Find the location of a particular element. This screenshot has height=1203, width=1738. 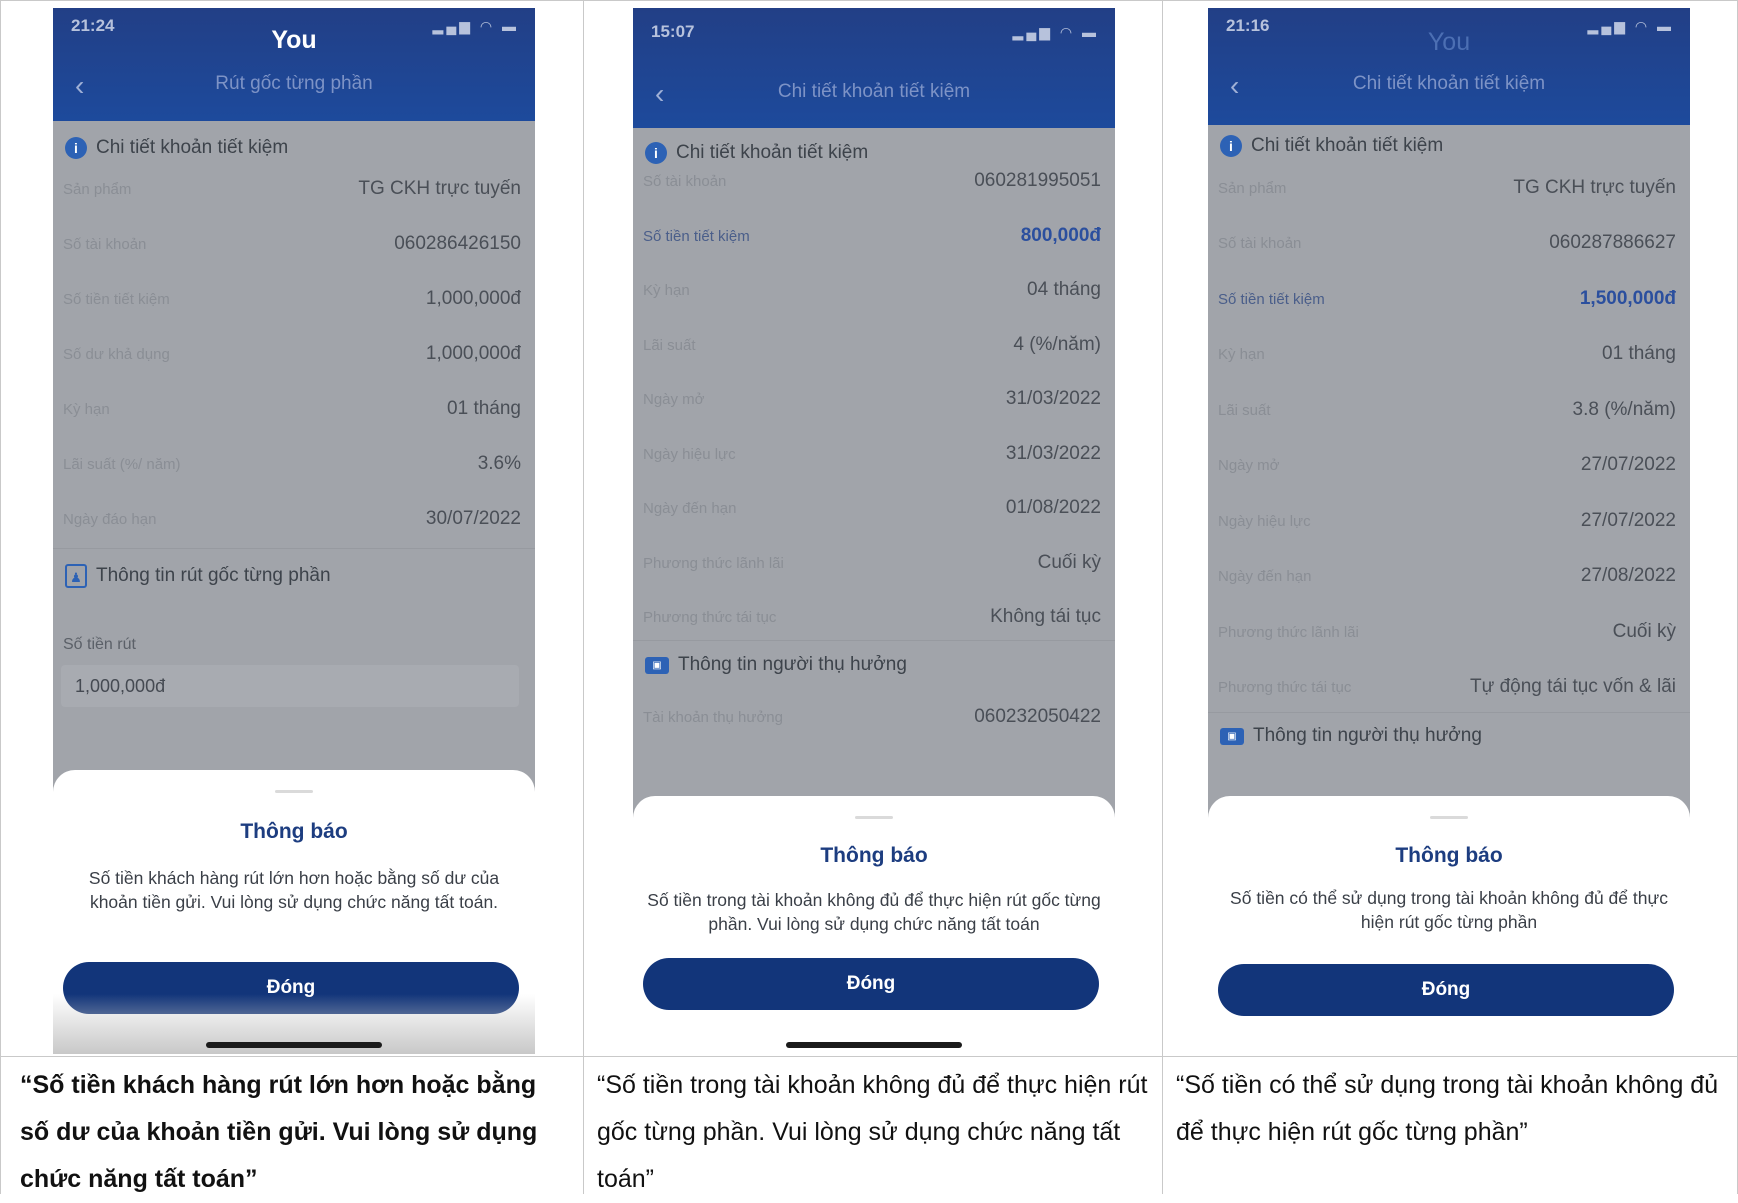

row-value: 27/08/2022 is located at coordinates (1628, 575).